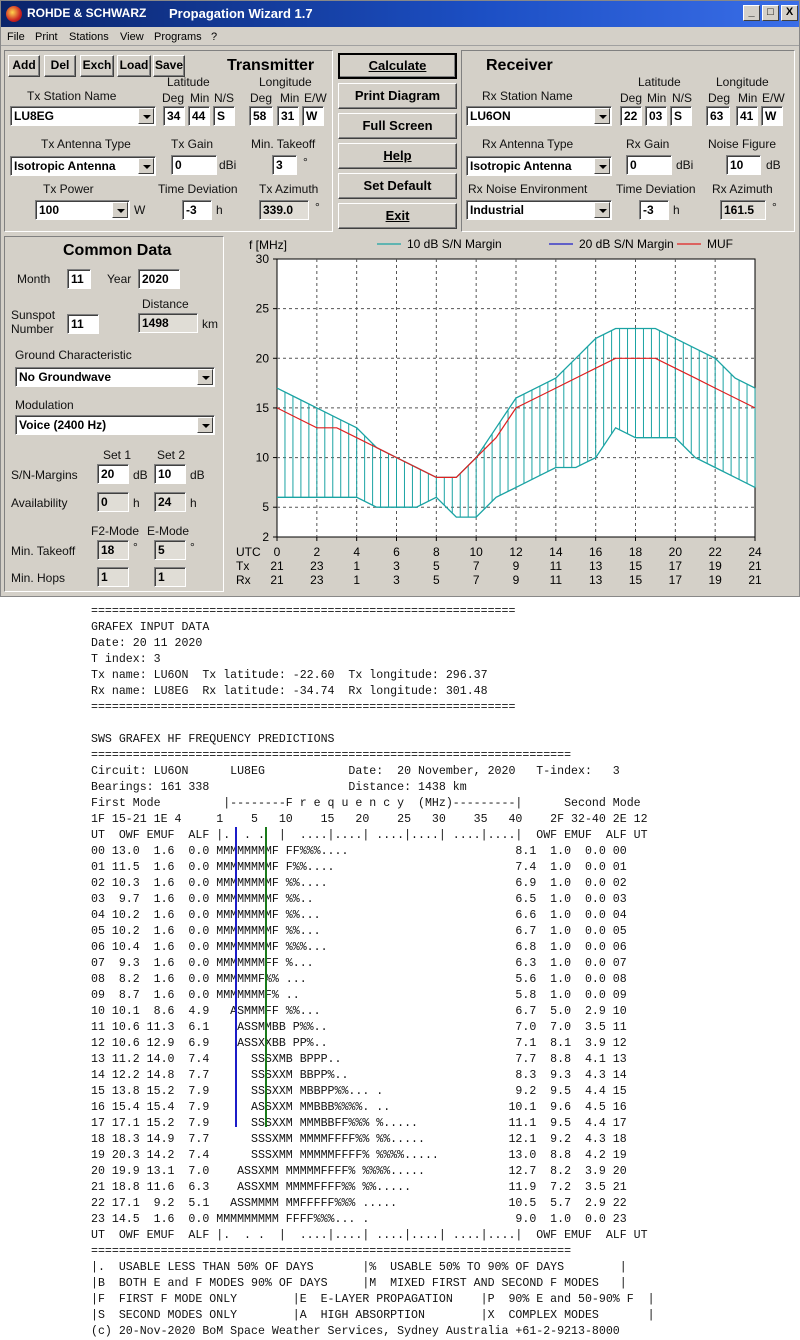 Image resolution: width=800 pixels, height=1340 pixels. I want to click on tx-lon-min-field: 31, so click(288, 116).